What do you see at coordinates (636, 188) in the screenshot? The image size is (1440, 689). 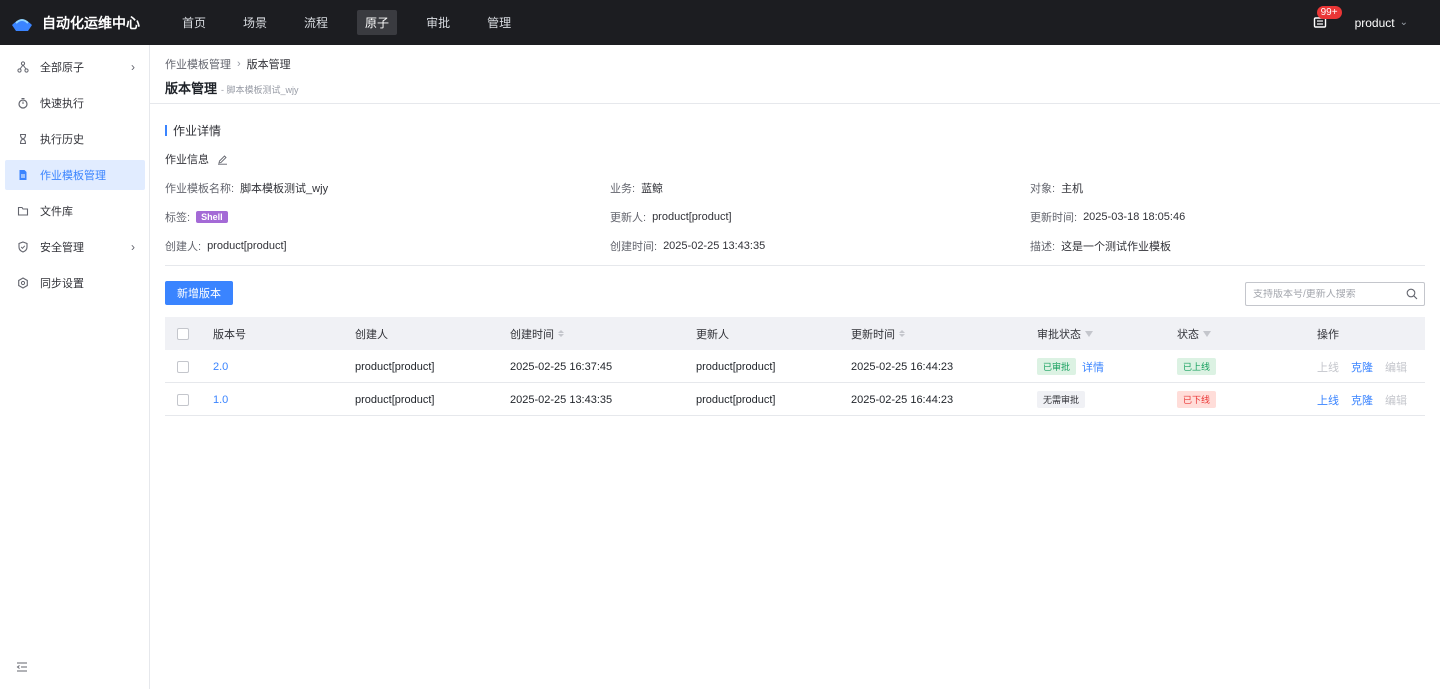 I see `field-business: 业务: 蓝鲸` at bounding box center [636, 188].